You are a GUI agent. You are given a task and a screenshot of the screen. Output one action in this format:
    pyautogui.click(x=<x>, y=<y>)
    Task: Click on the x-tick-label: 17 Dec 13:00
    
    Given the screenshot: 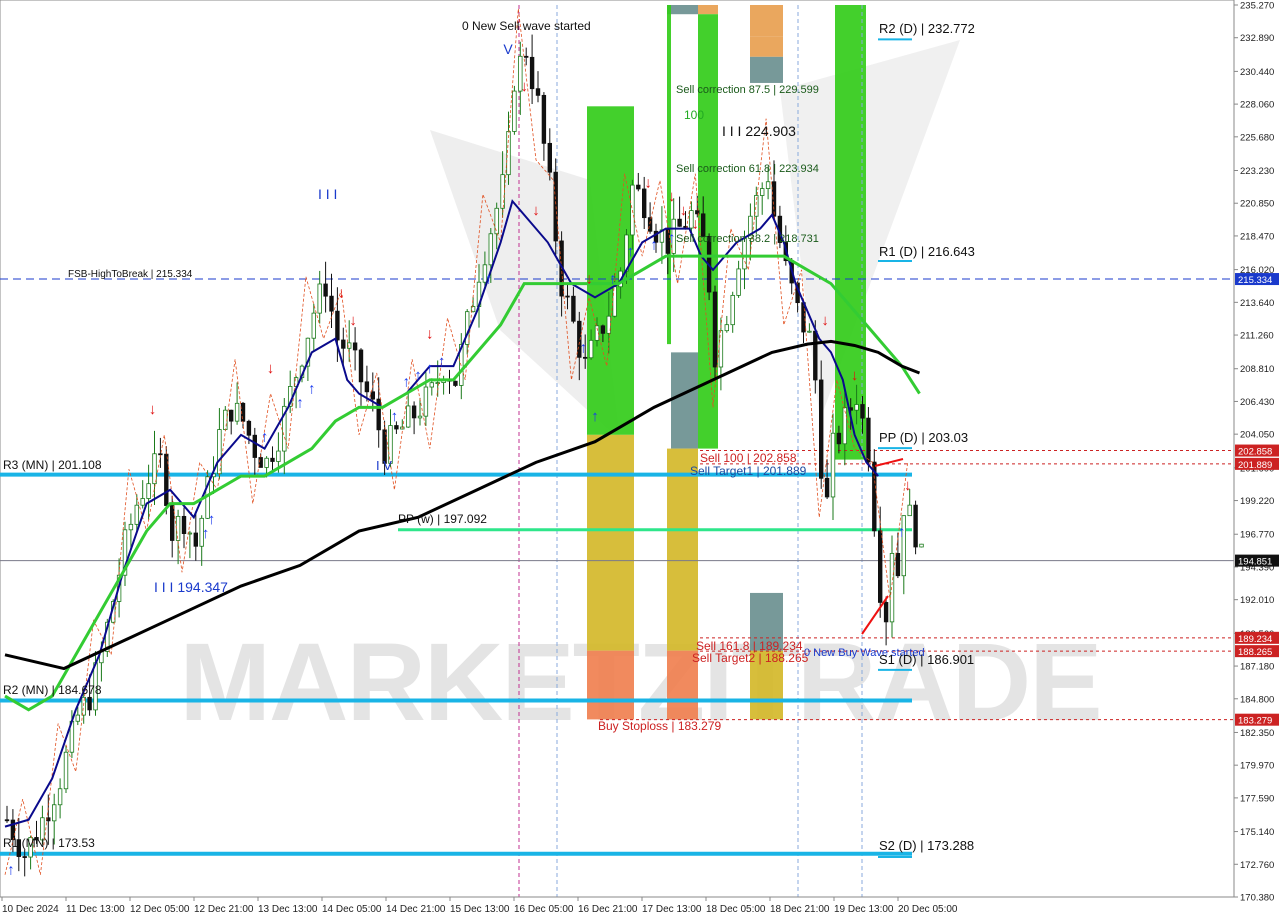 What is the action you would take?
    pyautogui.click(x=672, y=909)
    